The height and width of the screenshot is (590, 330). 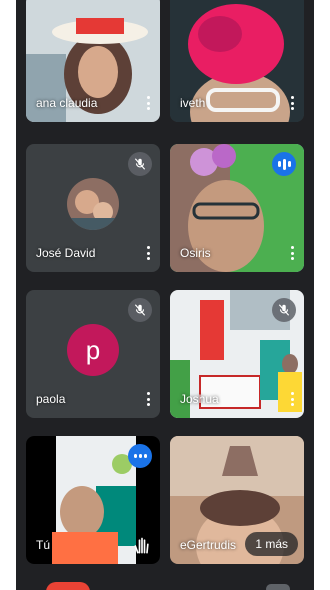 What do you see at coordinates (67, 103) in the screenshot?
I see `participant-name: ana claudia` at bounding box center [67, 103].